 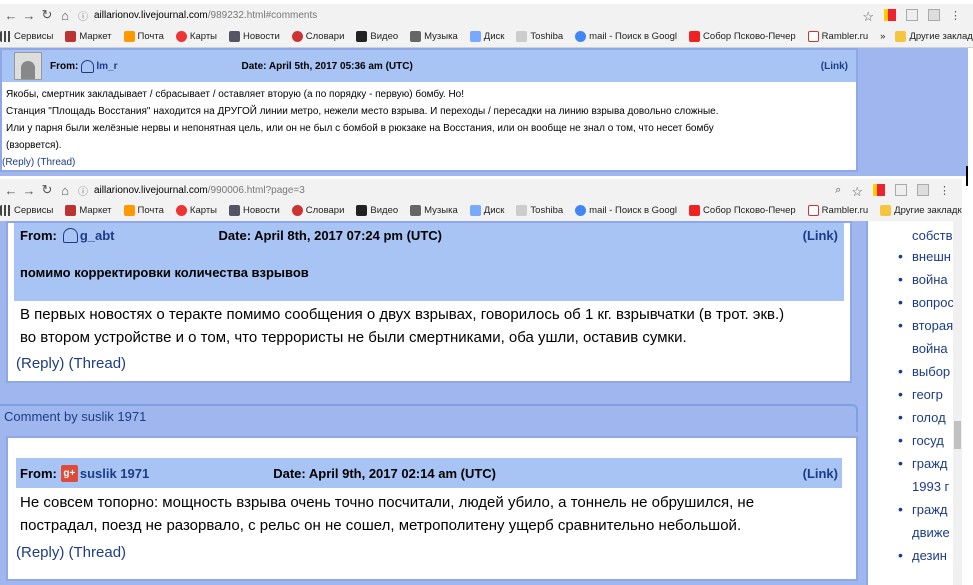 What do you see at coordinates (151, 190) in the screenshot?
I see `url-host: aillarionov.livejournal.com` at bounding box center [151, 190].